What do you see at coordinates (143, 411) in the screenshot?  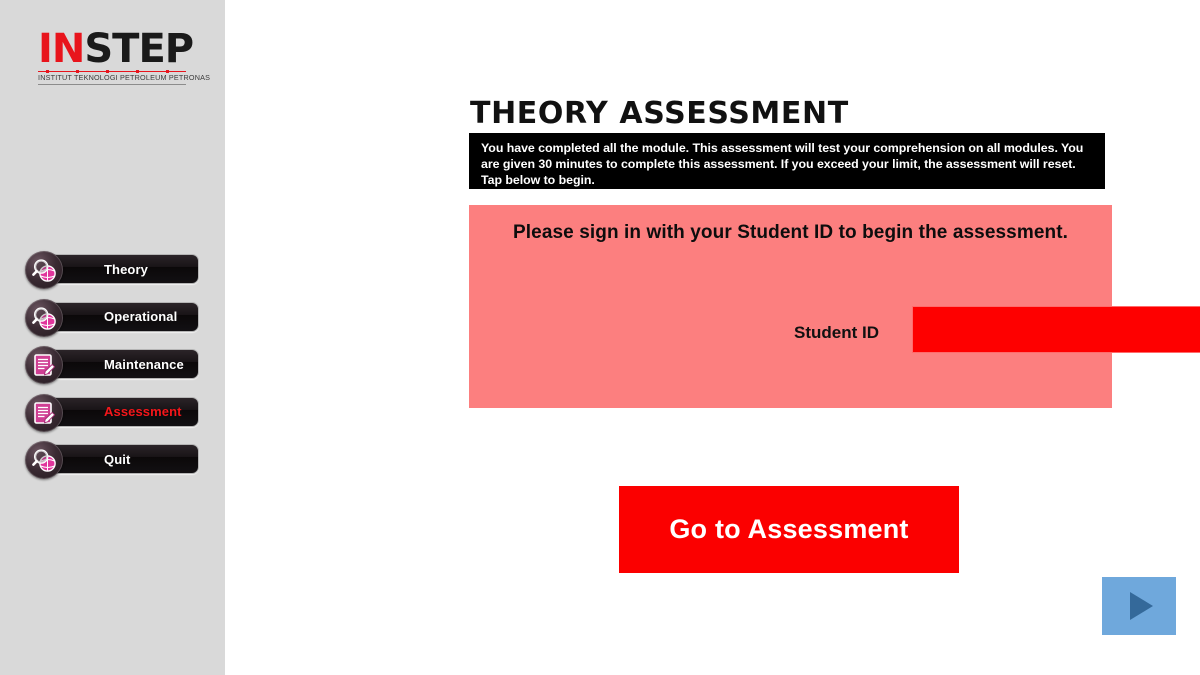 I see `sidebar-item-assessment-label: Assessment` at bounding box center [143, 411].